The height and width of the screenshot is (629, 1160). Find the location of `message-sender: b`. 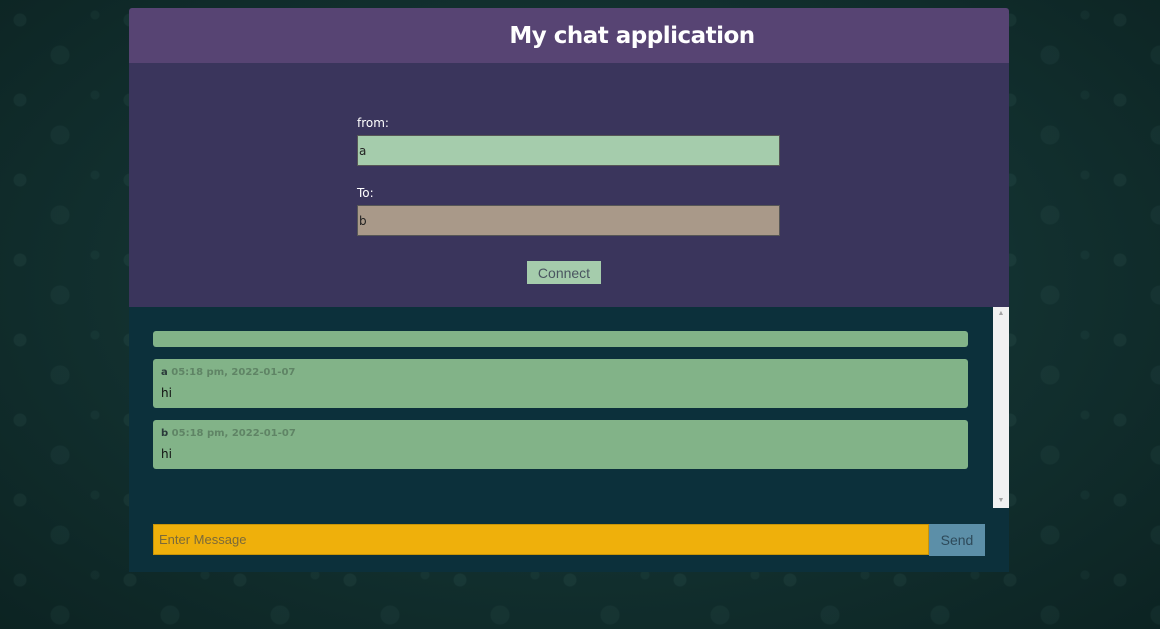

message-sender: b is located at coordinates (165, 433).